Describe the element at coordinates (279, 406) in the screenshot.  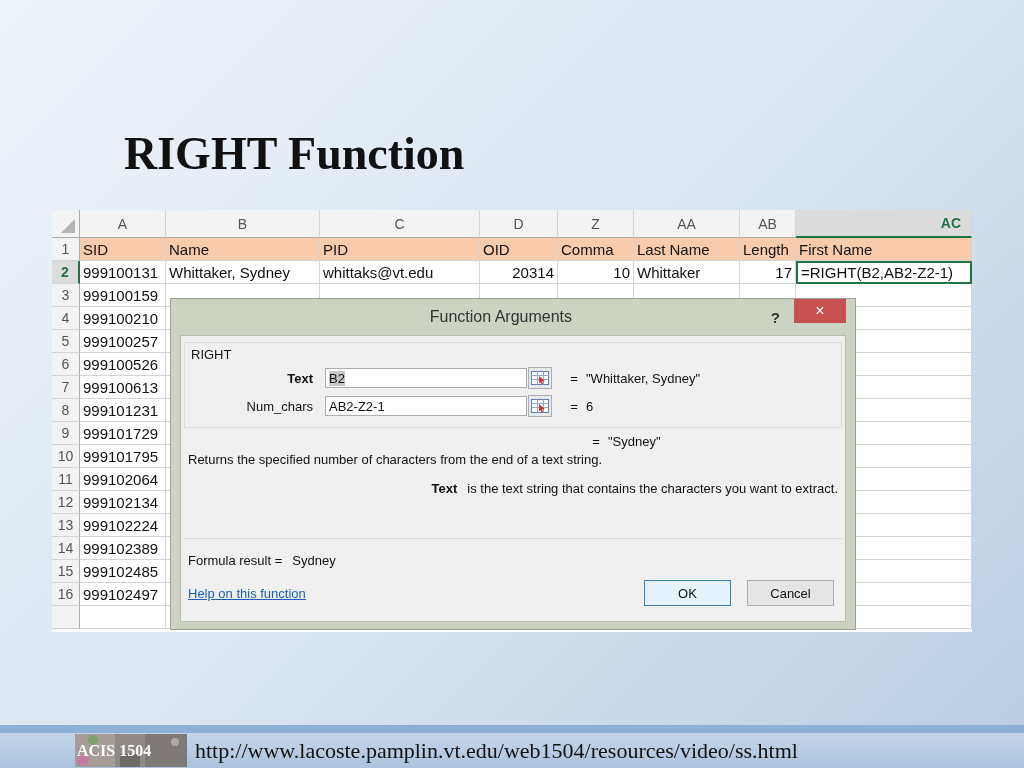
I see `argument-label: Num_chars` at that location.